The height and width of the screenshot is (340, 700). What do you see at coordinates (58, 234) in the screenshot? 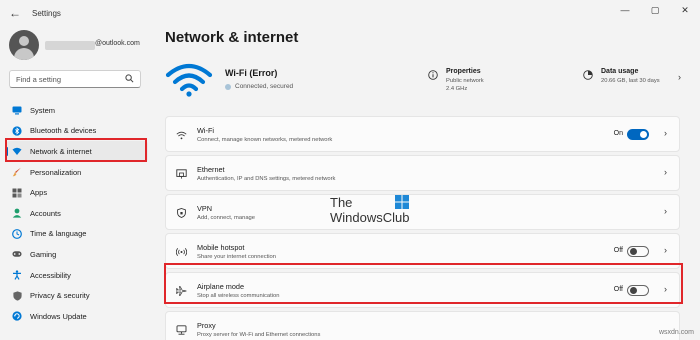
I see `sidebar-item-label: Time & language` at bounding box center [58, 234].